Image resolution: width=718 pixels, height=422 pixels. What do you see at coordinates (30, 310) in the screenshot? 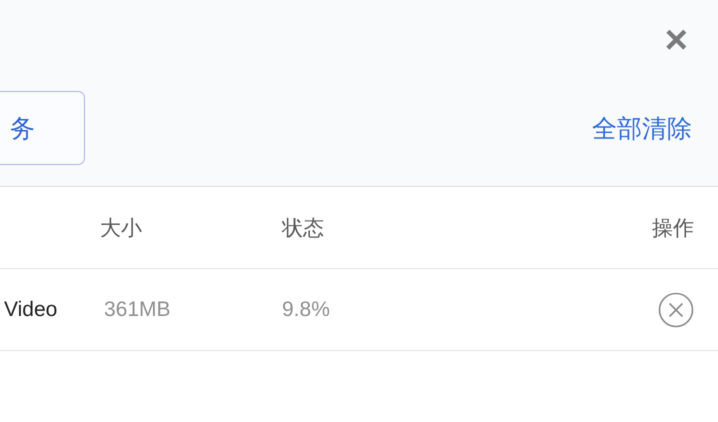
I see `table-cell-text: Video` at bounding box center [30, 310].